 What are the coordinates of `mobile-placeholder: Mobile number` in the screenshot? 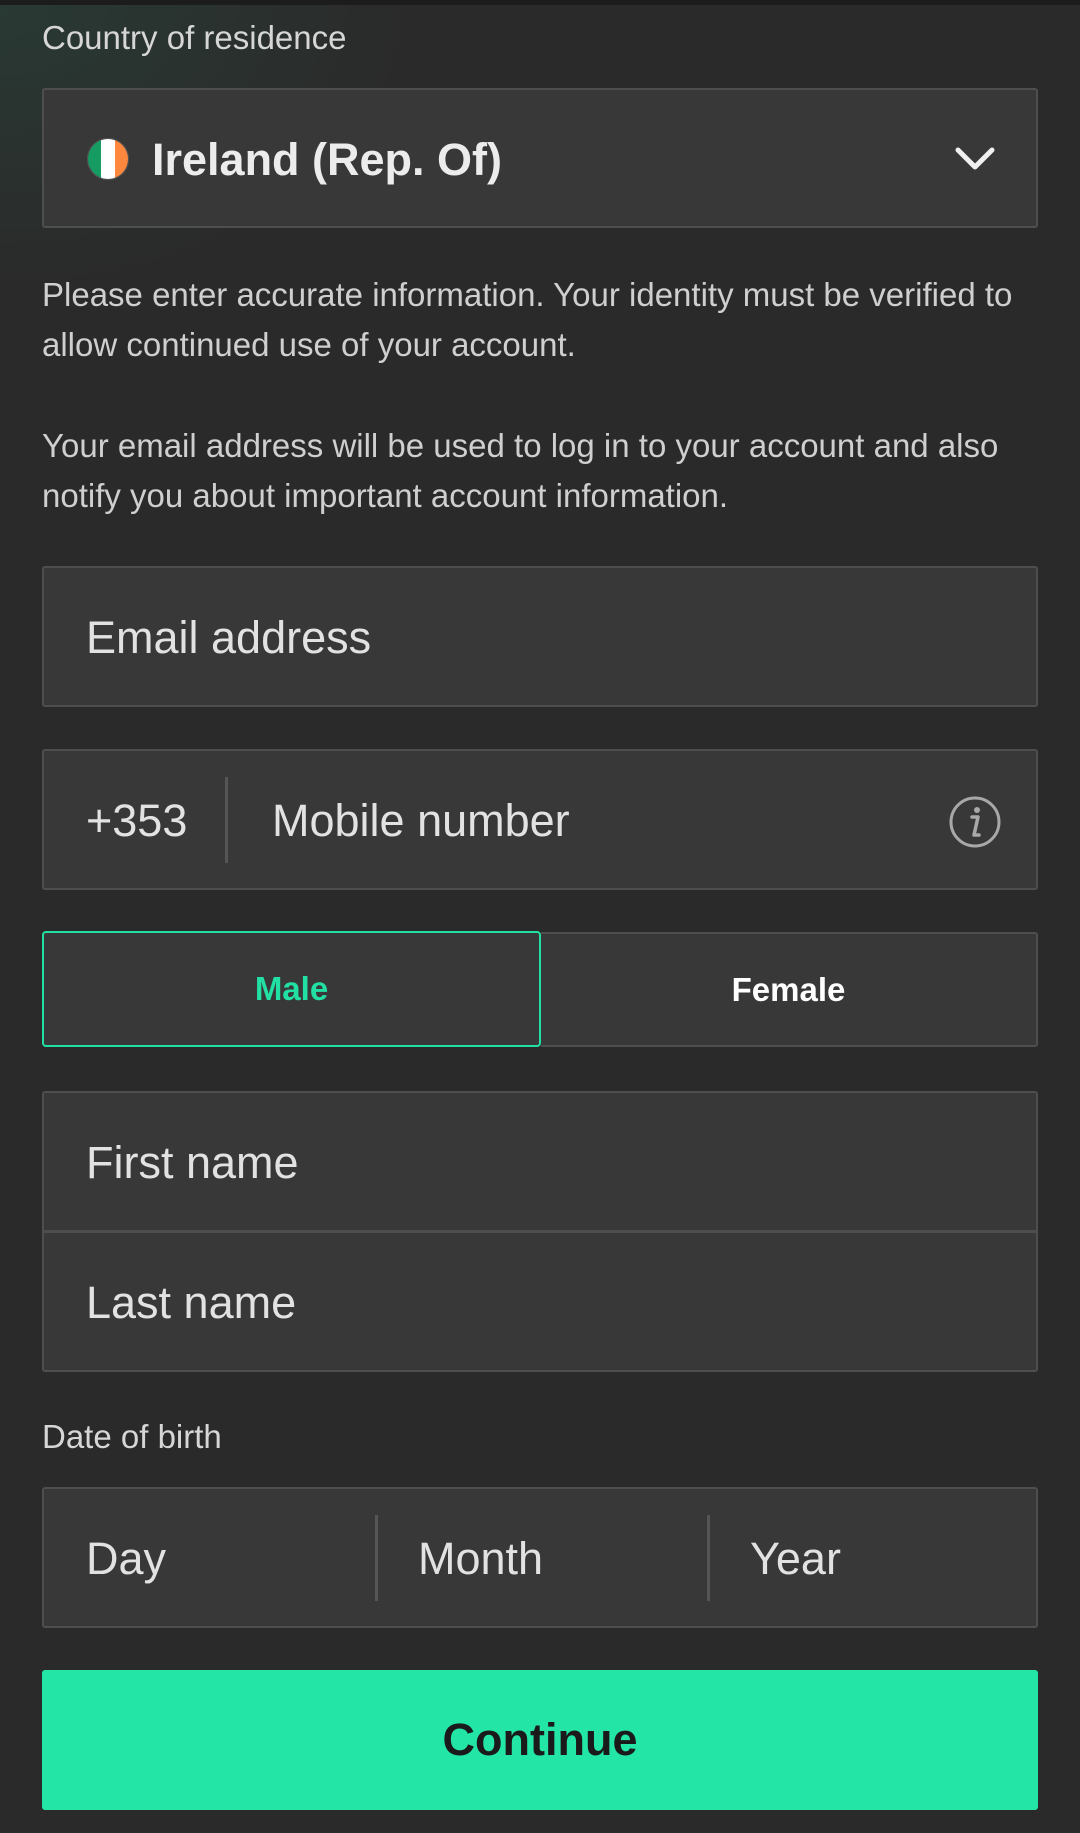 It's located at (421, 820).